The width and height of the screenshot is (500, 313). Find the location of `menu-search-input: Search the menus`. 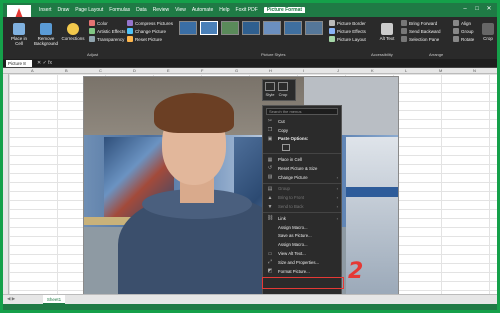

menu-search-input: Search the menus is located at coordinates (302, 111).